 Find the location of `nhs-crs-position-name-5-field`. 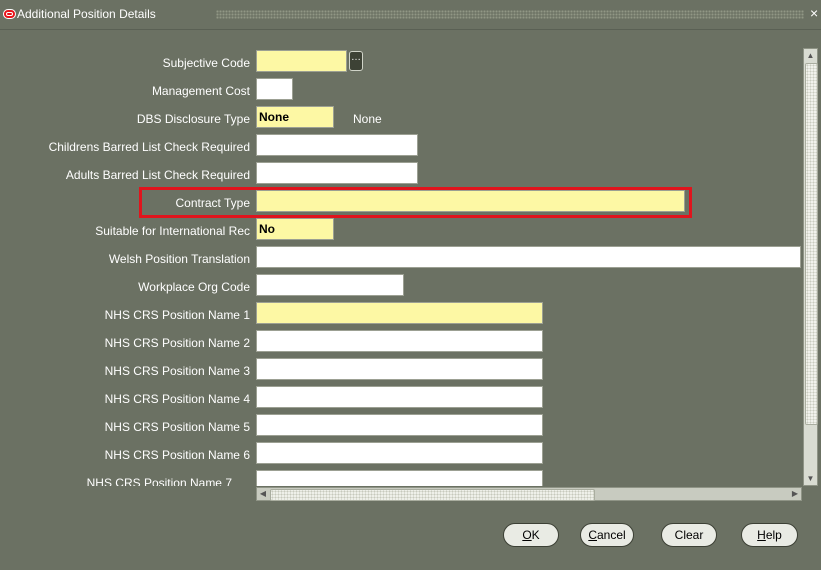

nhs-crs-position-name-5-field is located at coordinates (399, 425).